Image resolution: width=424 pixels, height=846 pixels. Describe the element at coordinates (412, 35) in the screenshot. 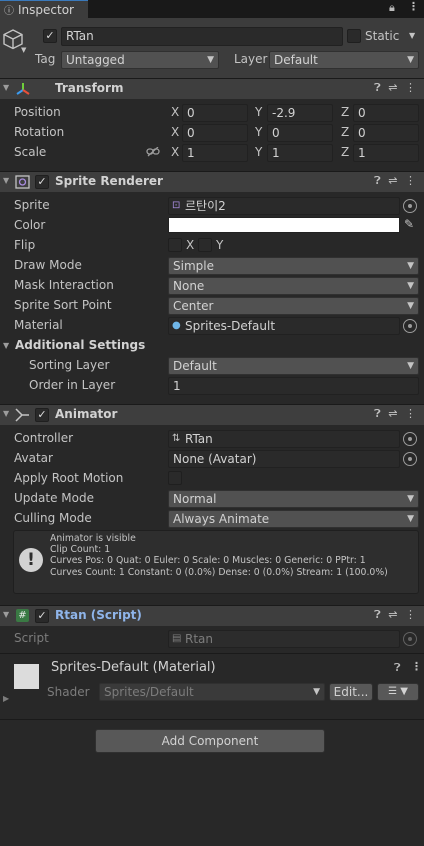

I see `static-dropdown-arrow: ▼` at that location.